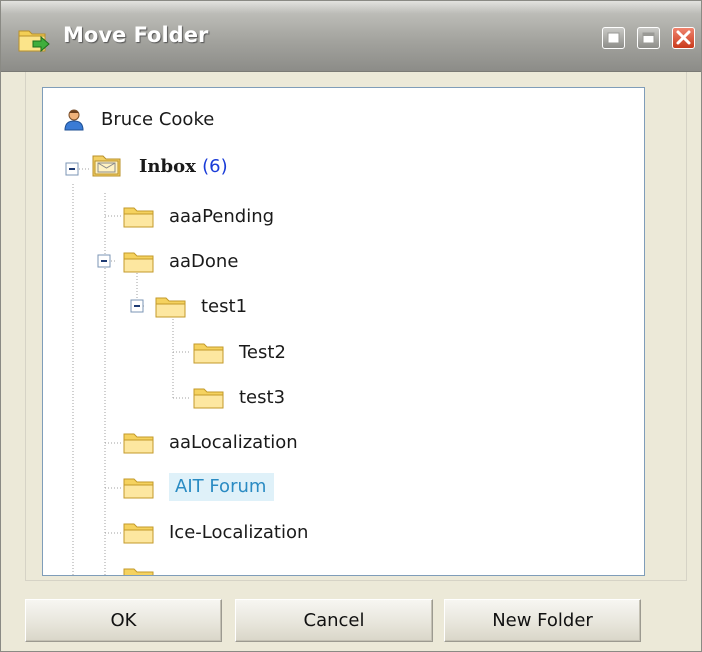  What do you see at coordinates (233, 442) in the screenshot?
I see `tree-item-aalocalization: aaLocalization` at bounding box center [233, 442].